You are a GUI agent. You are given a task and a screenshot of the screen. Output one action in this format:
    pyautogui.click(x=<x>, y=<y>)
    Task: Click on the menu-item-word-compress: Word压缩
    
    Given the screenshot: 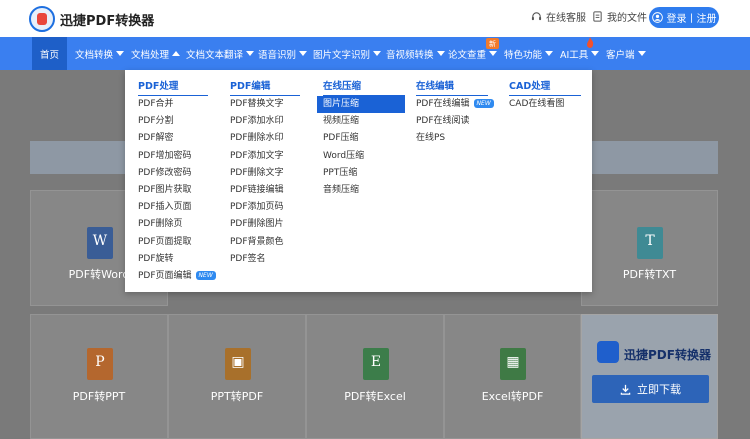 What is the action you would take?
    pyautogui.click(x=364, y=156)
    